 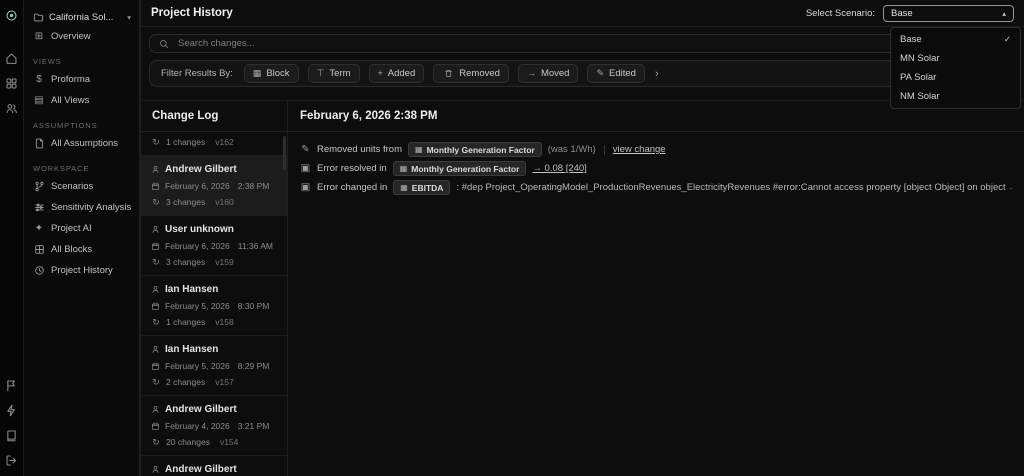 What do you see at coordinates (948, 13) in the screenshot?
I see `scenario-select: Base ▴` at bounding box center [948, 13].